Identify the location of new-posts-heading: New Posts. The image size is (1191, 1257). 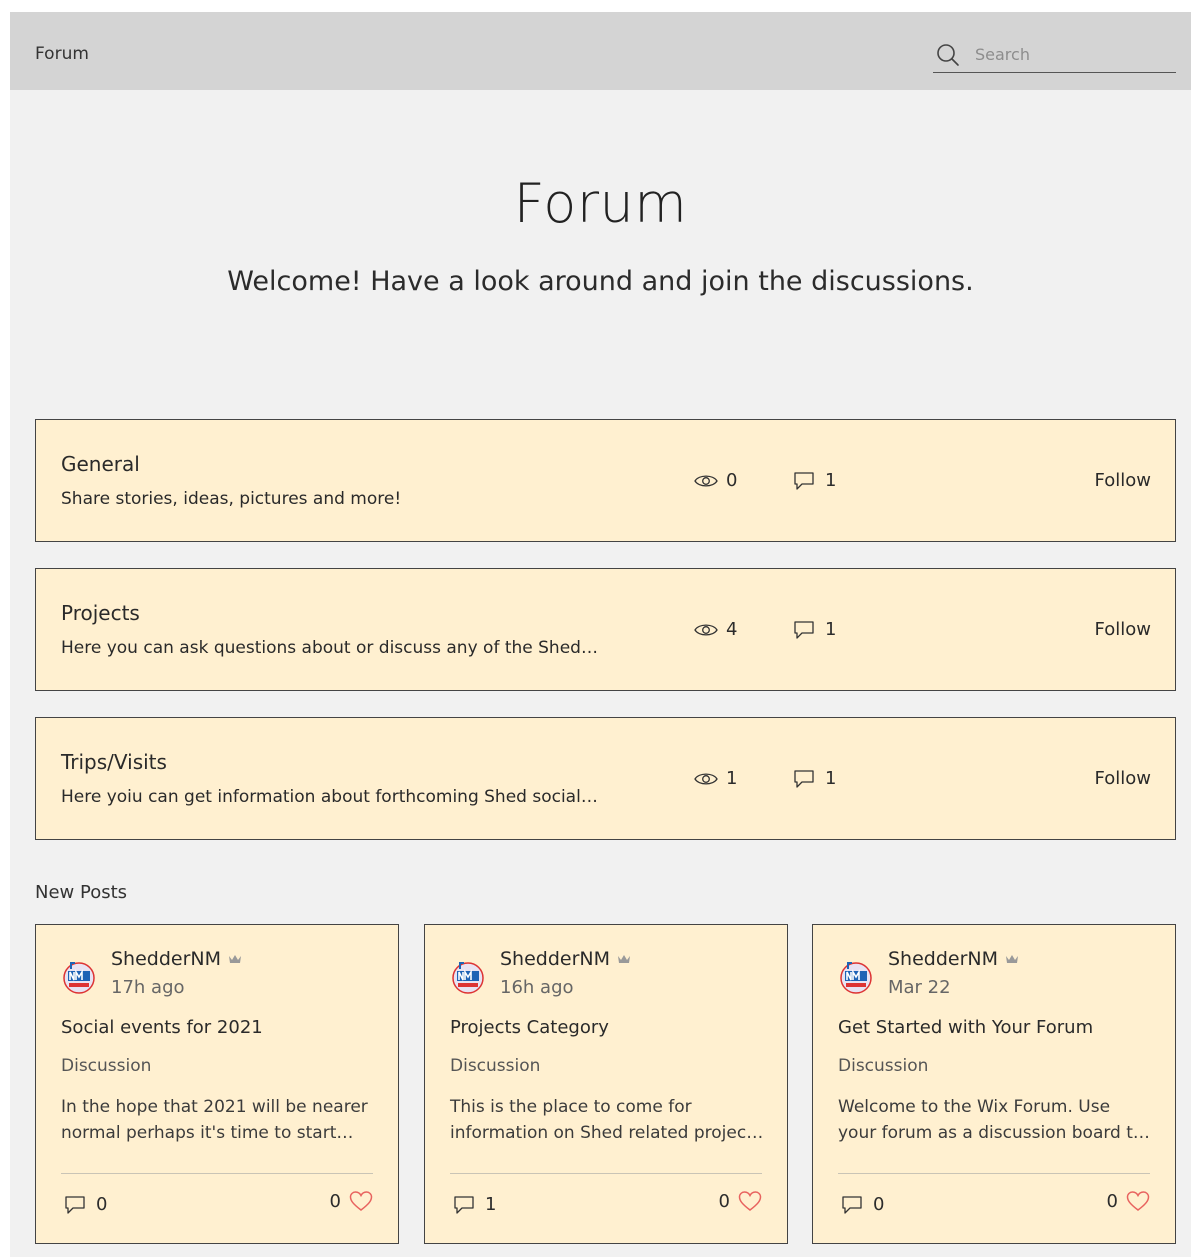
(81, 892).